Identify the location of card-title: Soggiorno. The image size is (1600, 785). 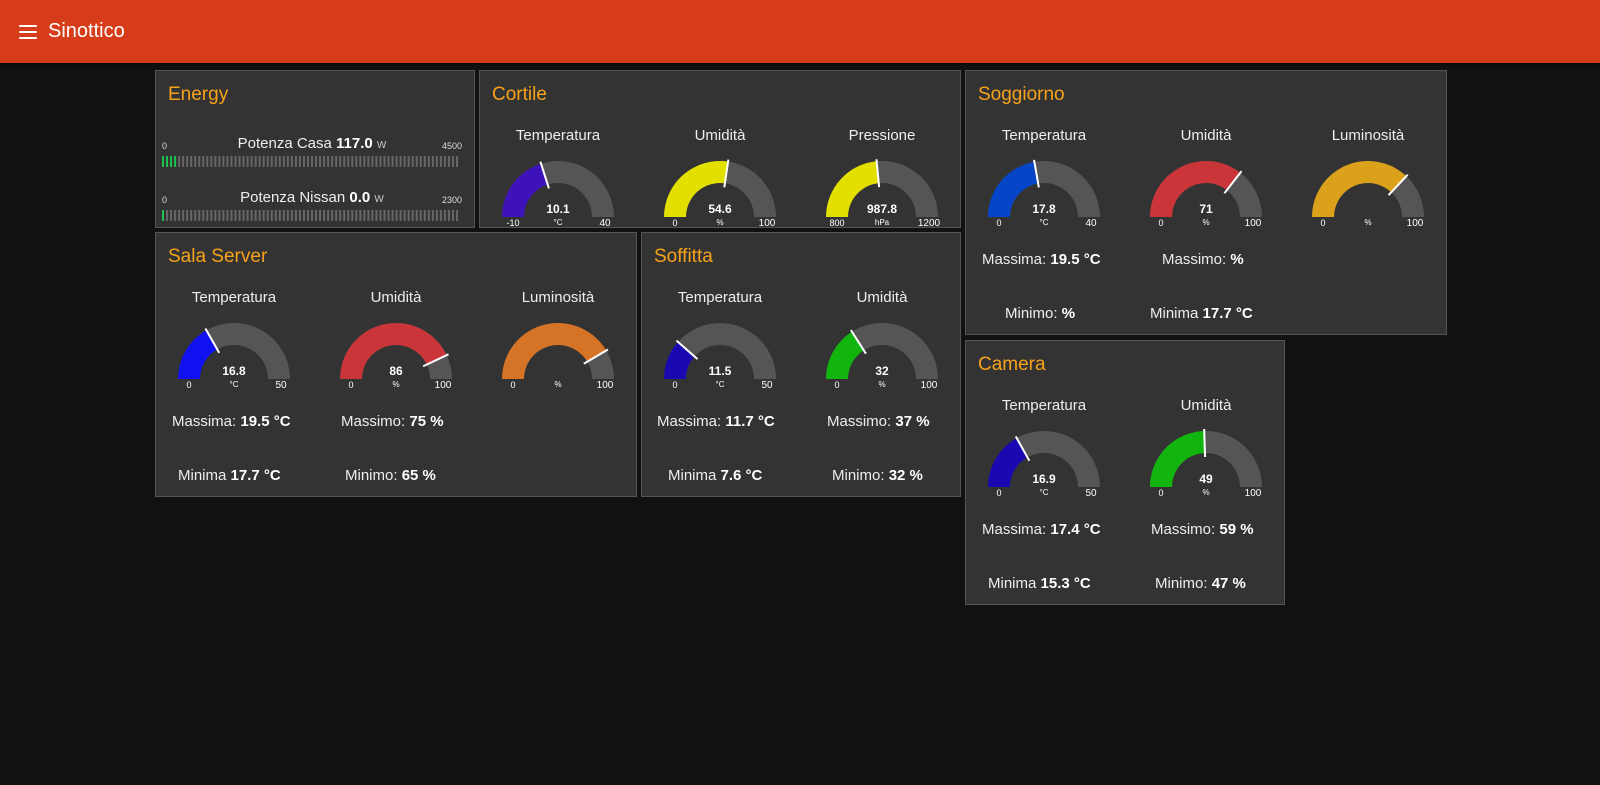
(1021, 94).